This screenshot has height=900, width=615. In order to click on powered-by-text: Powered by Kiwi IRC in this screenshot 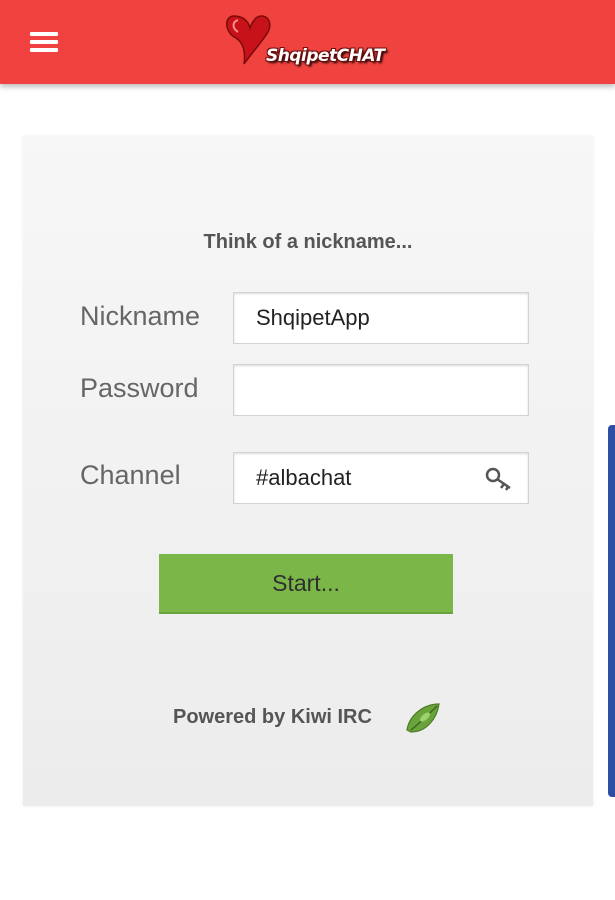, I will do `click(272, 717)`.